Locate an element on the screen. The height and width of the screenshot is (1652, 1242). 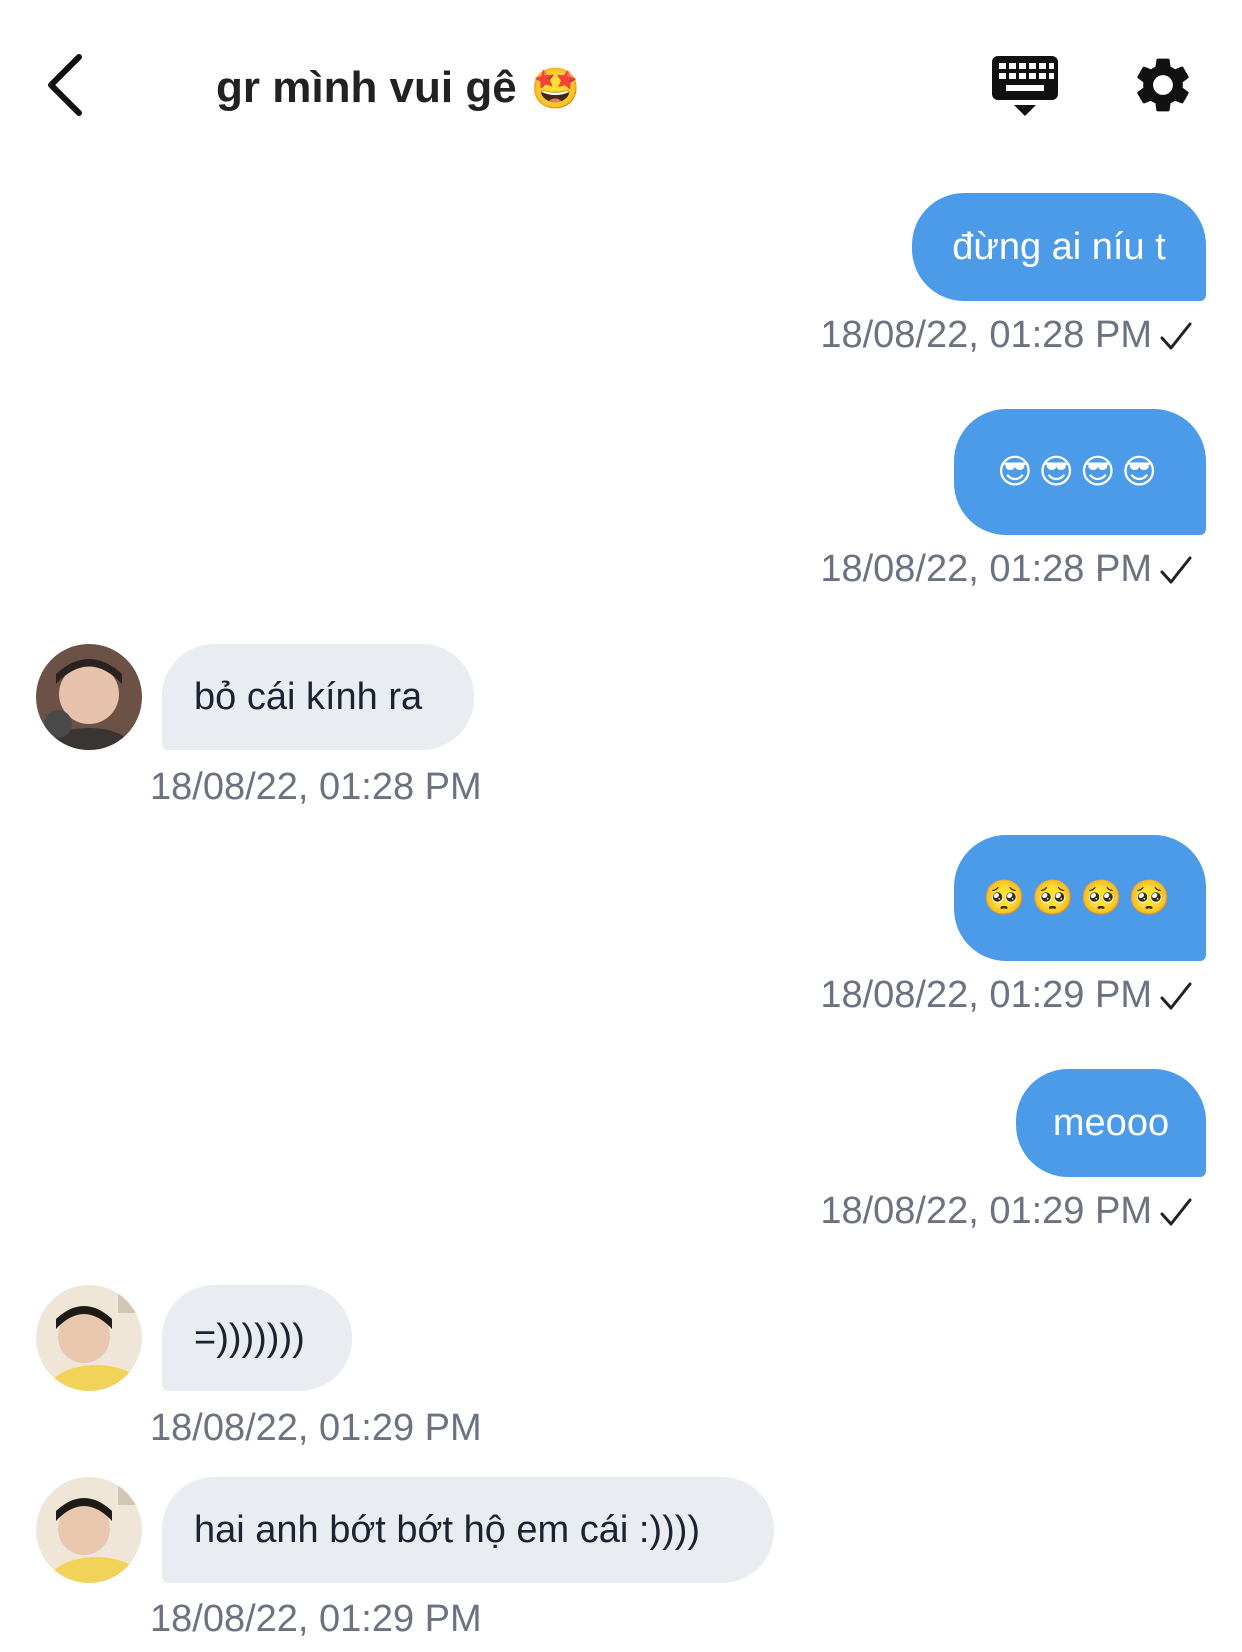
message-text: bỏ cái kính ra is located at coordinates (308, 696).